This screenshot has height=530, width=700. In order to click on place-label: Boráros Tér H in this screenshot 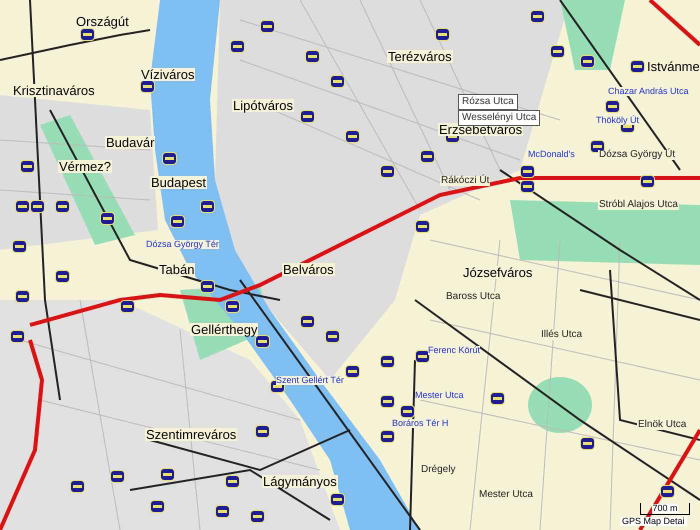, I will do `click(420, 423)`.